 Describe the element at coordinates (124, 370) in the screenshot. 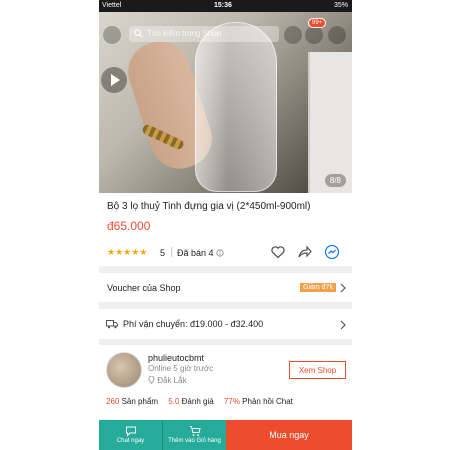

I see `shop-avatar` at that location.